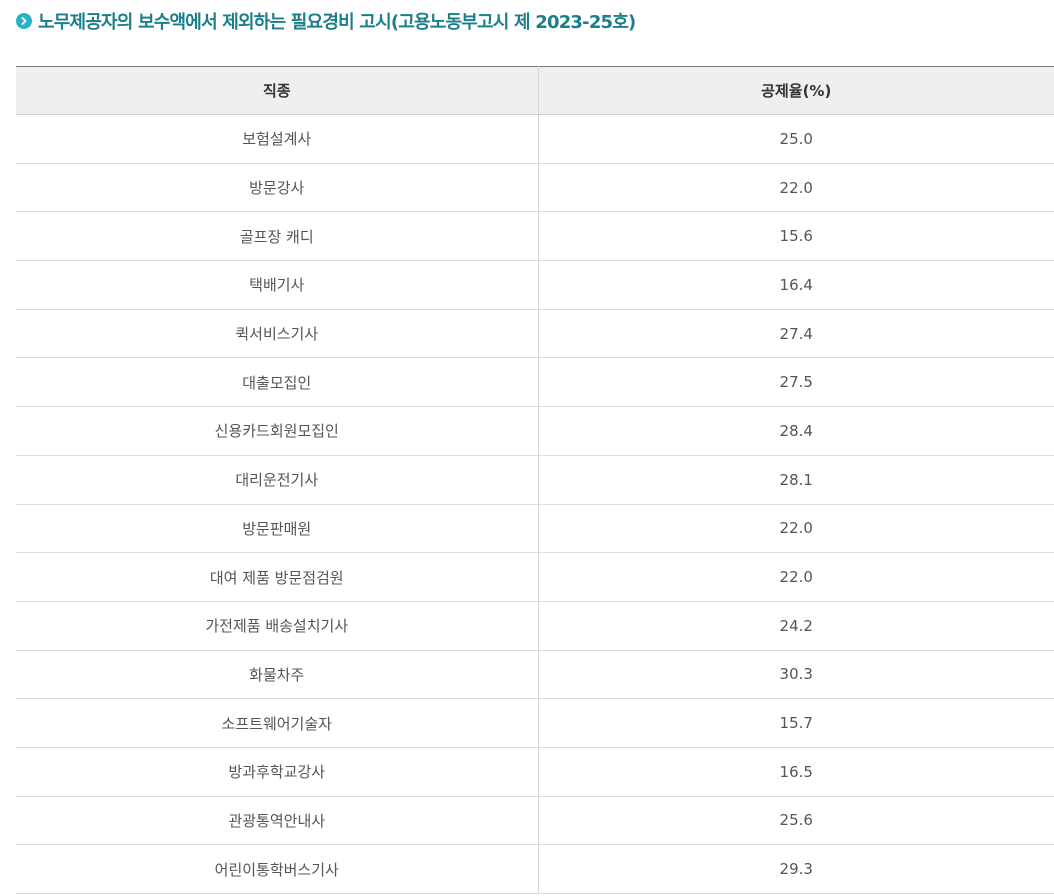 The width and height of the screenshot is (1054, 896). I want to click on occupation-cell: 어린이통학버스기사, so click(277, 869).